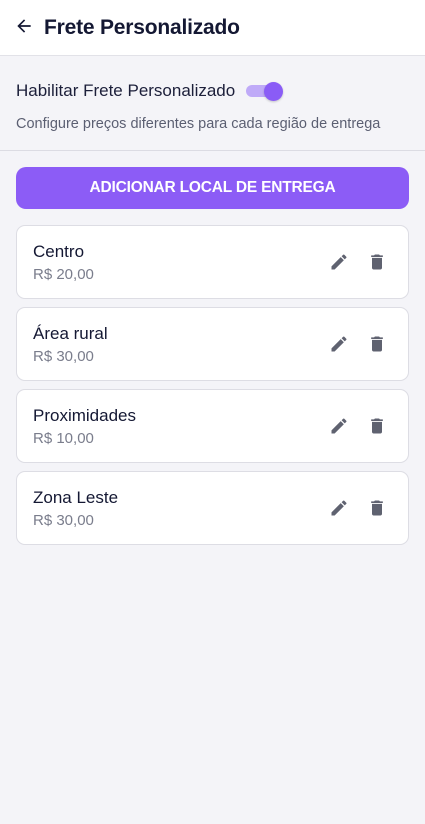 This screenshot has height=824, width=425. What do you see at coordinates (212, 344) in the screenshot?
I see `location-card: Área rural R$ 30,00` at bounding box center [212, 344].